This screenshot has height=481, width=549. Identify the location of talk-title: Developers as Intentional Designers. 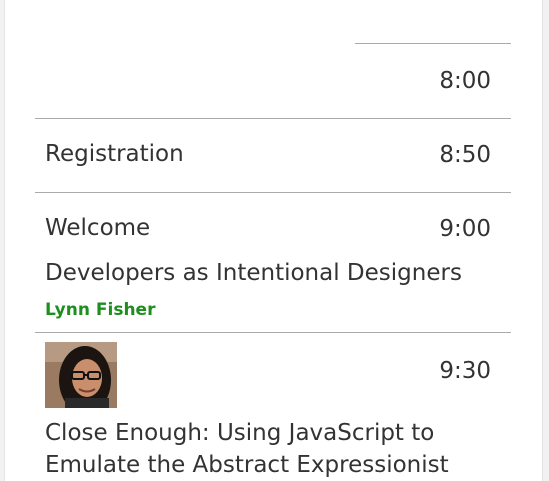
(253, 273).